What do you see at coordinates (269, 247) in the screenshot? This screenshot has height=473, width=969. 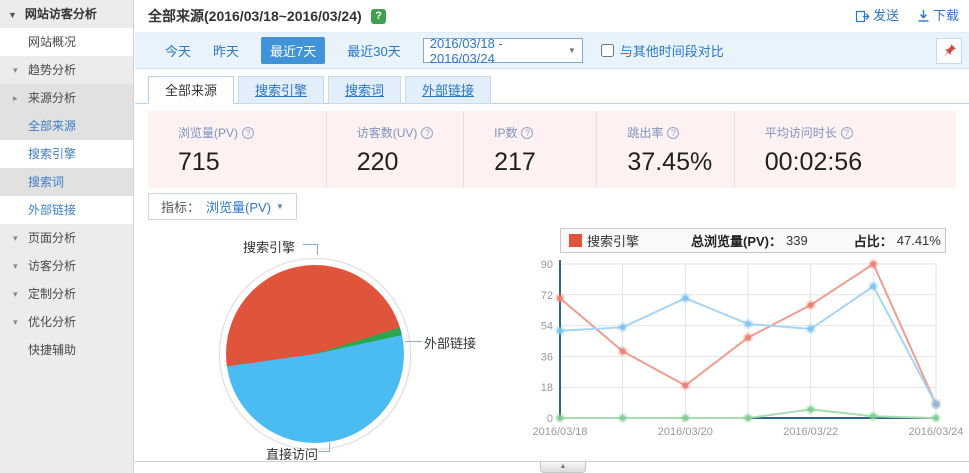 I see `pie-label-search-engine: 搜索引擎` at bounding box center [269, 247].